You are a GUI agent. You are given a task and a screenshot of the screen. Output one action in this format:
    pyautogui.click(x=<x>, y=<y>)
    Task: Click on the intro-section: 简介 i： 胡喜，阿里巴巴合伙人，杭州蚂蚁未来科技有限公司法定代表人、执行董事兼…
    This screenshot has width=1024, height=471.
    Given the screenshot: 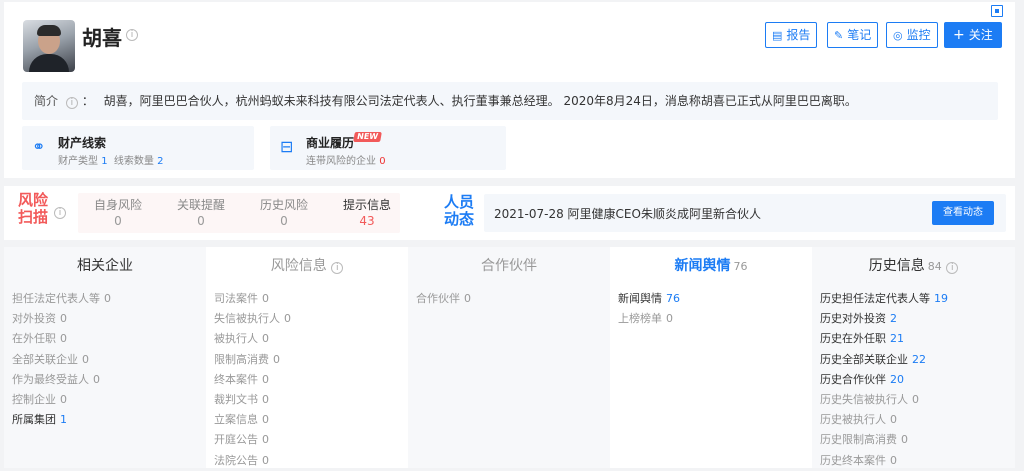 What is the action you would take?
    pyautogui.click(x=510, y=101)
    